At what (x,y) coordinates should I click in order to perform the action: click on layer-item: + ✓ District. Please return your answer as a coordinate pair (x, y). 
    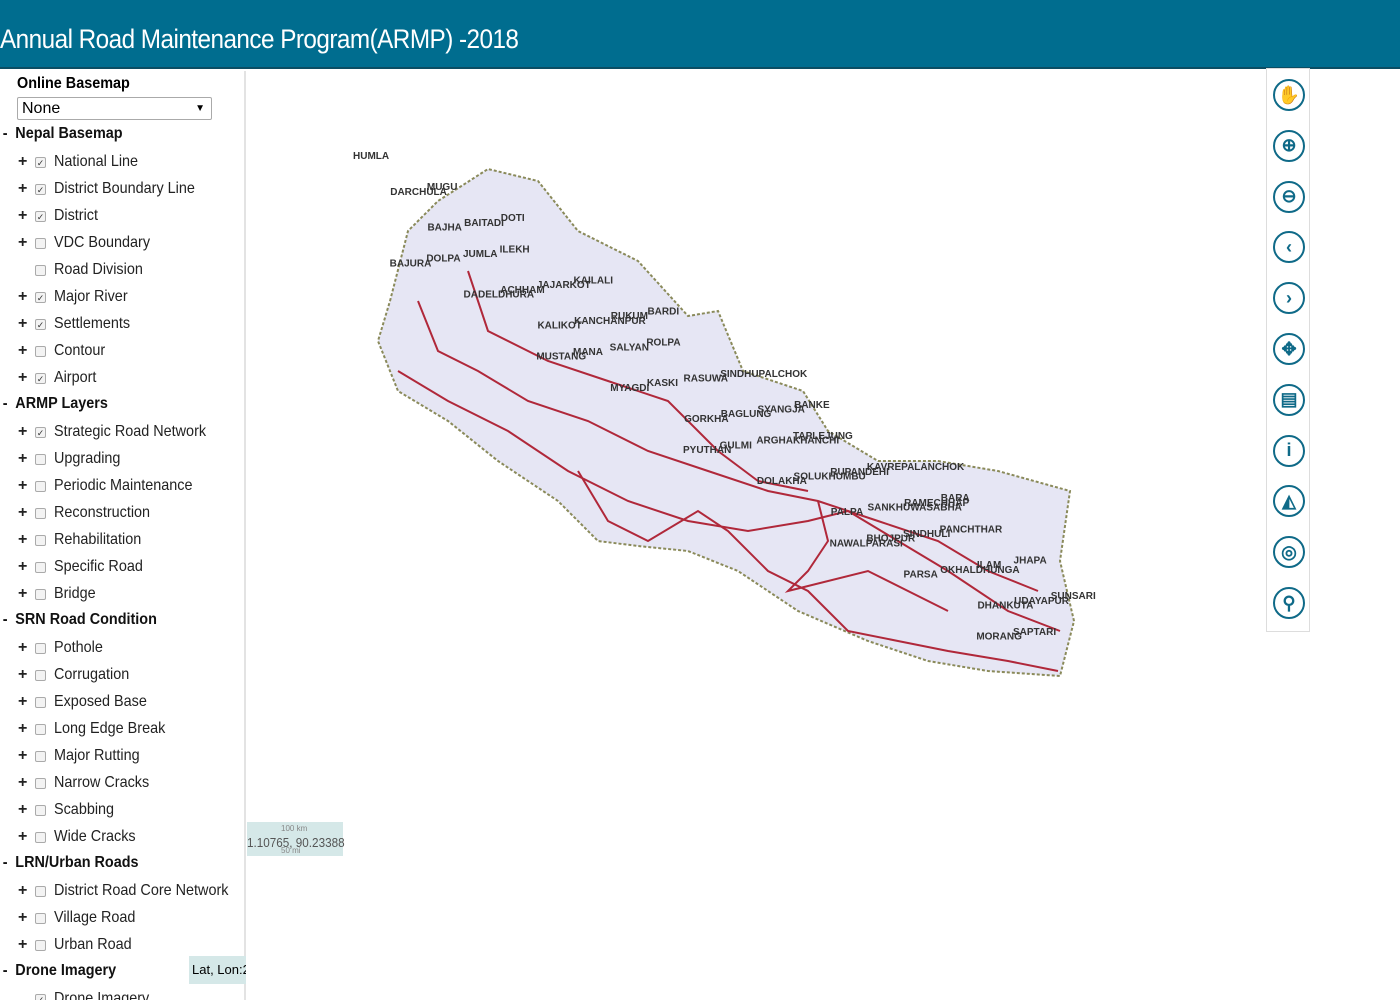
    Looking at the image, I should click on (60, 216).